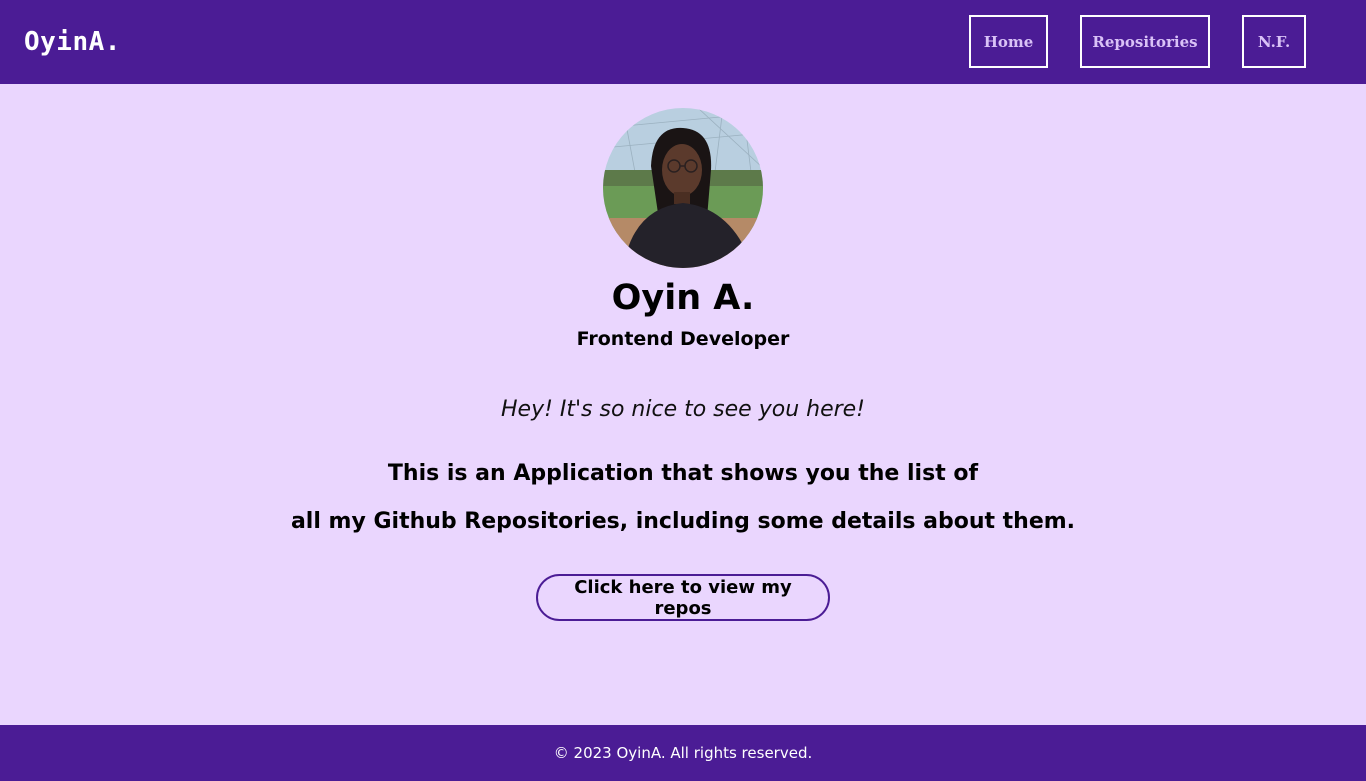 The height and width of the screenshot is (781, 1366). I want to click on profile-role: Frontend Developer, so click(683, 339).